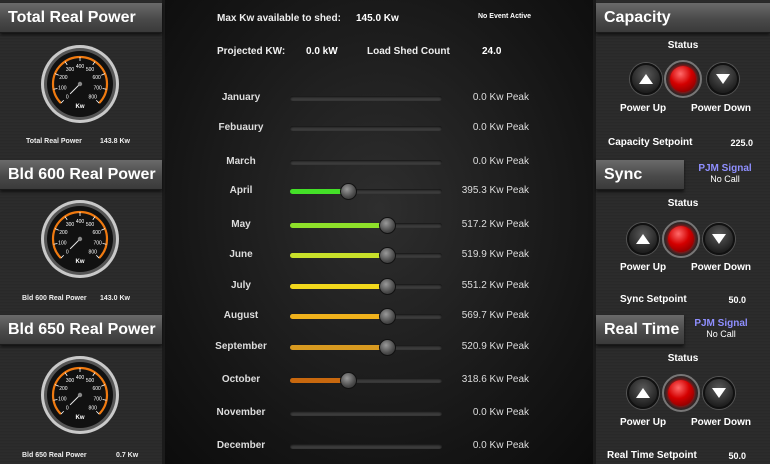 The width and height of the screenshot is (770, 464). Describe the element at coordinates (54, 298) in the screenshot. I see `gauge-caption-bld600: Bld 600 Real Power` at that location.